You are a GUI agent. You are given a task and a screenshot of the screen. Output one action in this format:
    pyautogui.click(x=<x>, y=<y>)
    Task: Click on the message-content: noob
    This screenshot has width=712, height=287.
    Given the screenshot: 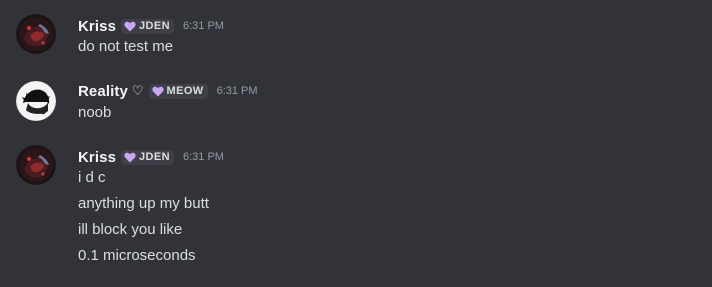 What is the action you would take?
    pyautogui.click(x=95, y=112)
    